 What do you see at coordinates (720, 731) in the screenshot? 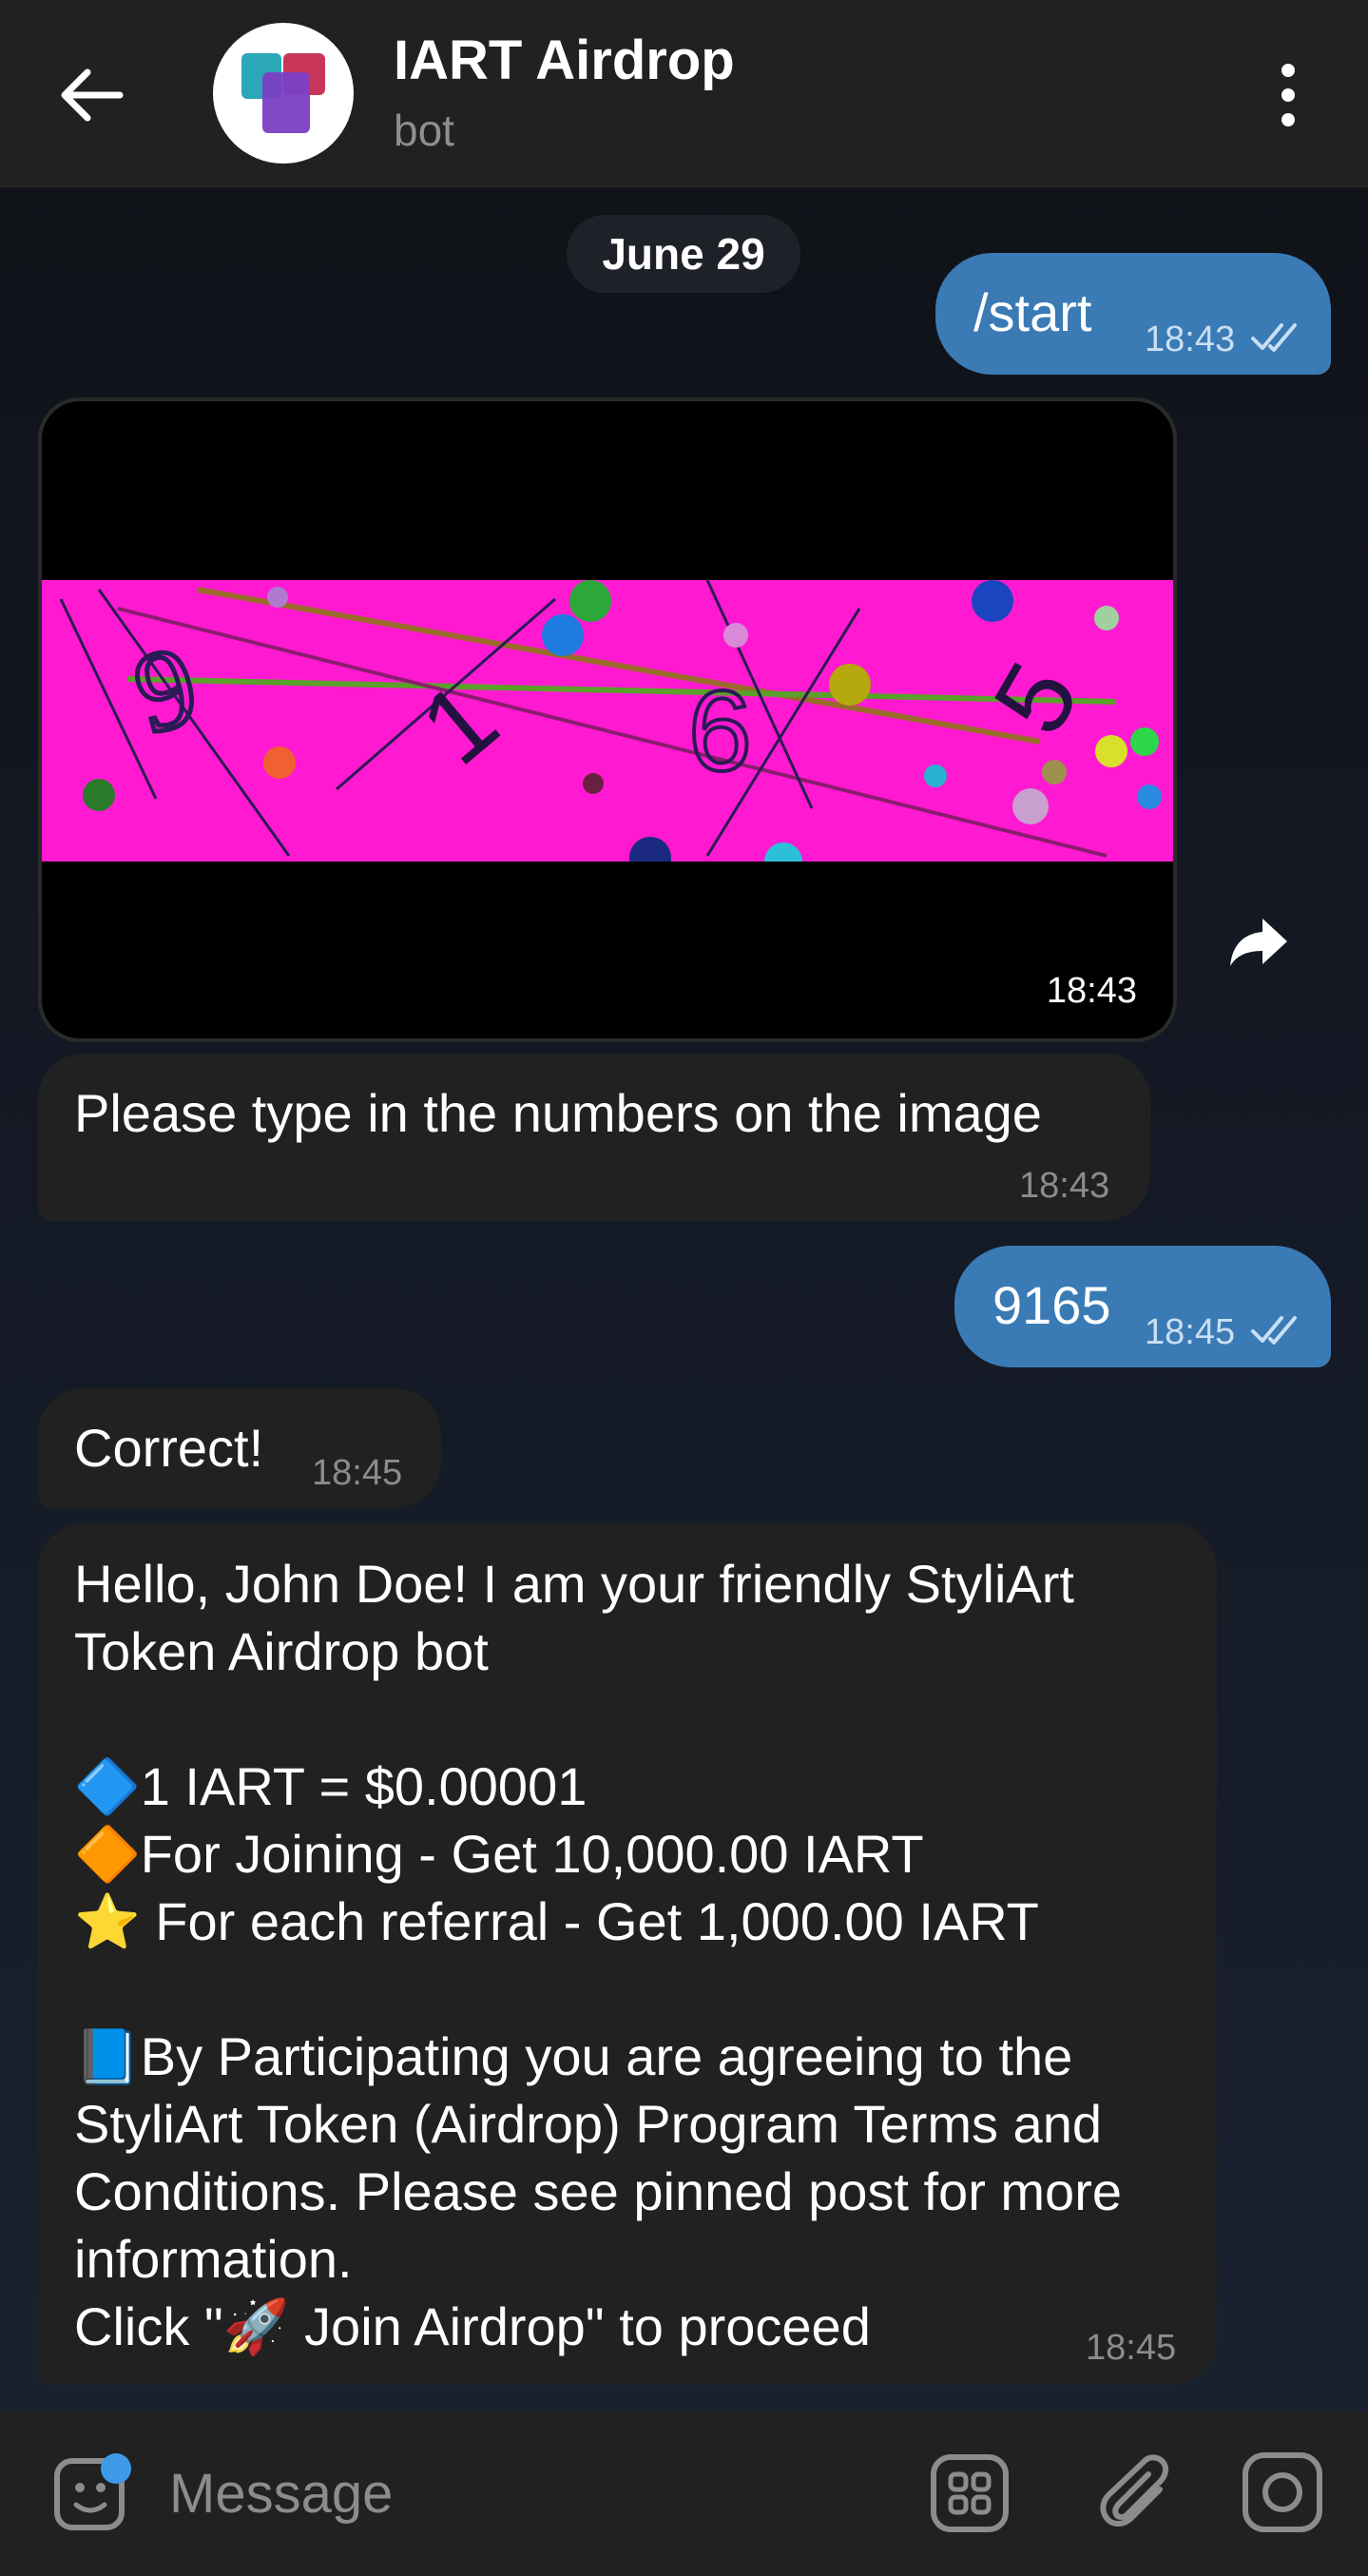
I see `svg-text: 6` at bounding box center [720, 731].